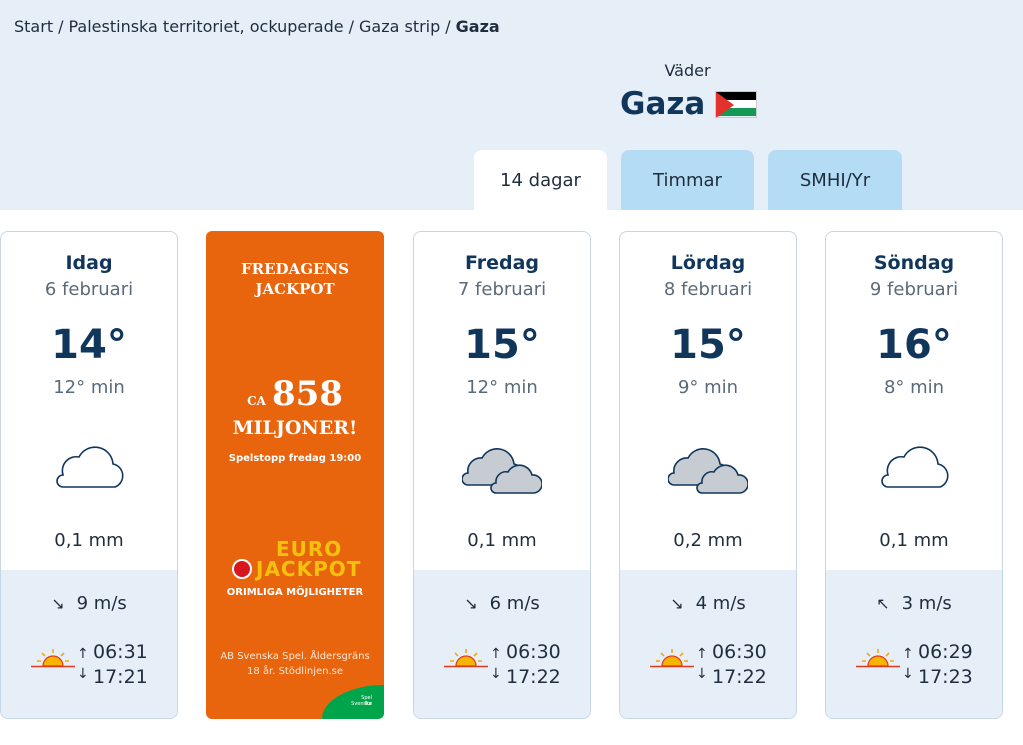 The image size is (1023, 745). Describe the element at coordinates (663, 104) in the screenshot. I see `city-name: Gaza` at that location.